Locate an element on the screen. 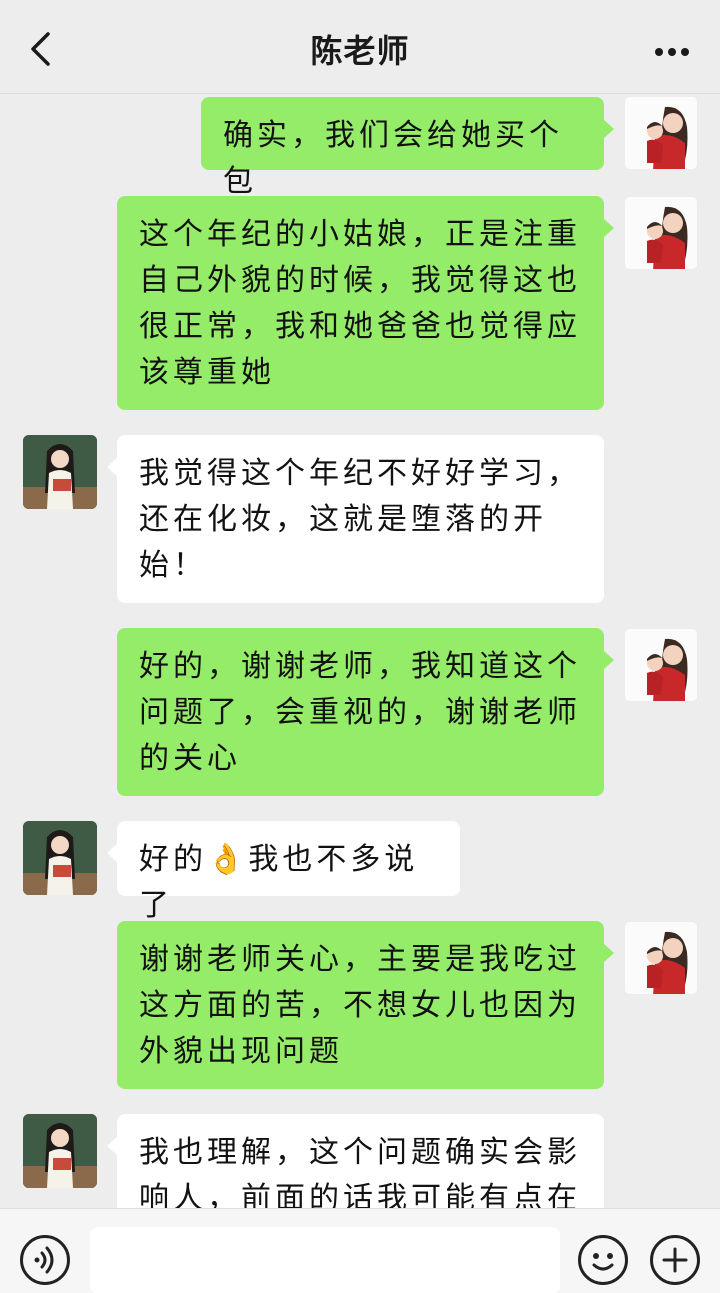 The width and height of the screenshot is (720, 1293). plus-button is located at coordinates (675, 1260).